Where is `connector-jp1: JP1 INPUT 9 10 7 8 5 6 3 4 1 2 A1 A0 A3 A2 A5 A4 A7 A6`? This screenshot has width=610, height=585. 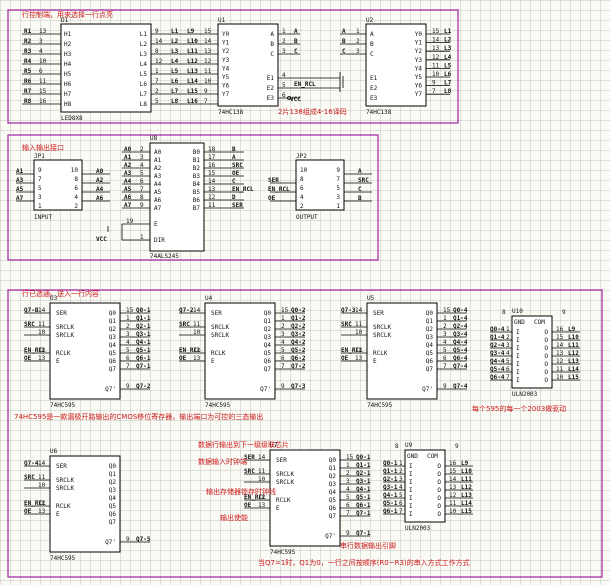 connector-jp1: JP1 INPUT 9 10 7 8 5 6 3 4 1 2 A1 A0 A3 A2 A5 A4 A7 A6 is located at coordinates (63, 187).